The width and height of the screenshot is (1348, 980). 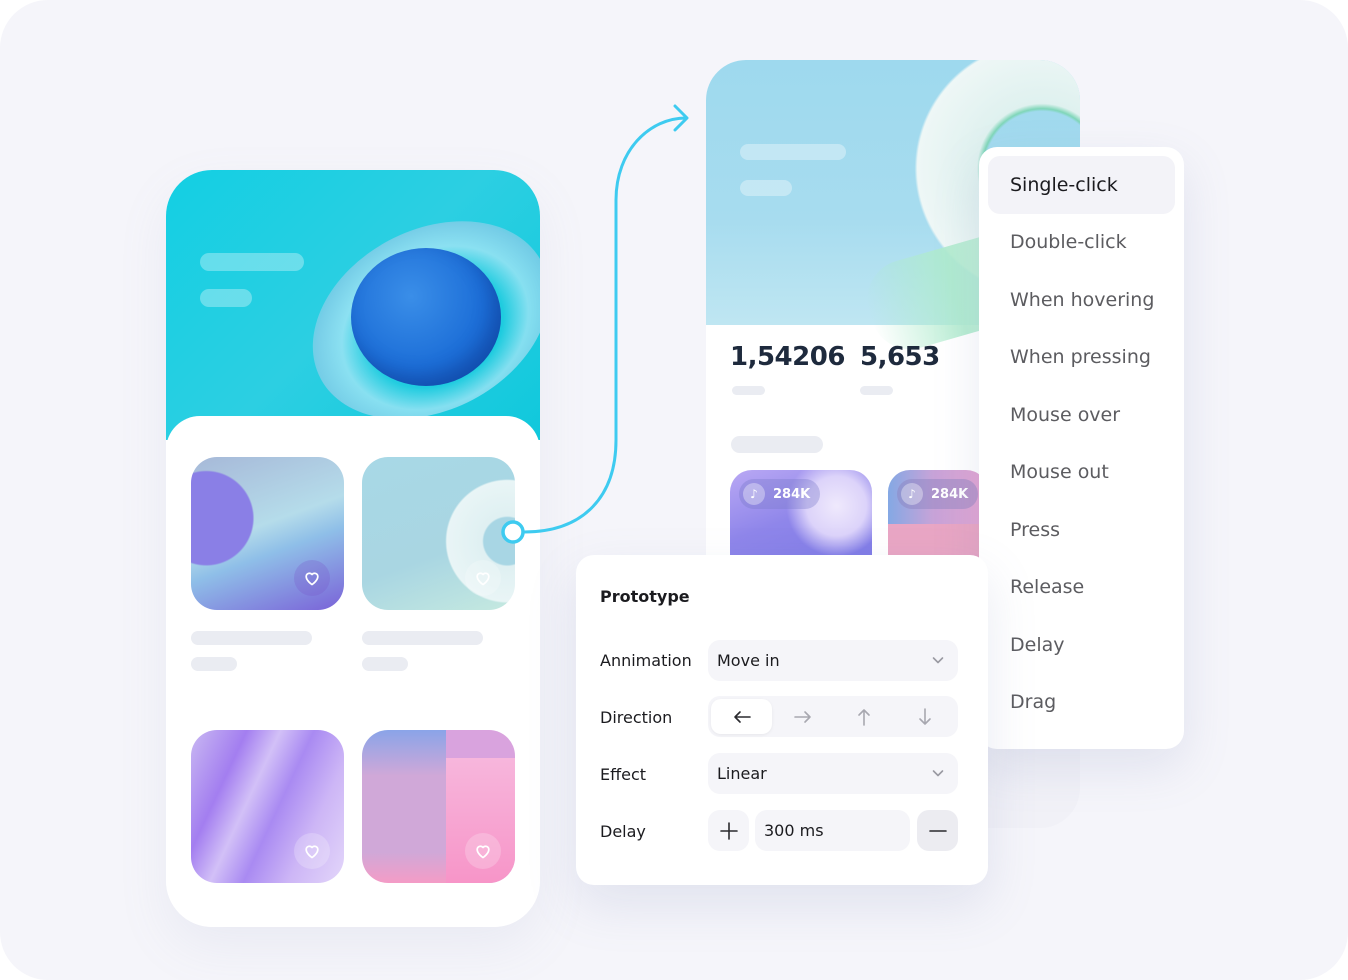 I want to click on direction-left-button, so click(x=741, y=716).